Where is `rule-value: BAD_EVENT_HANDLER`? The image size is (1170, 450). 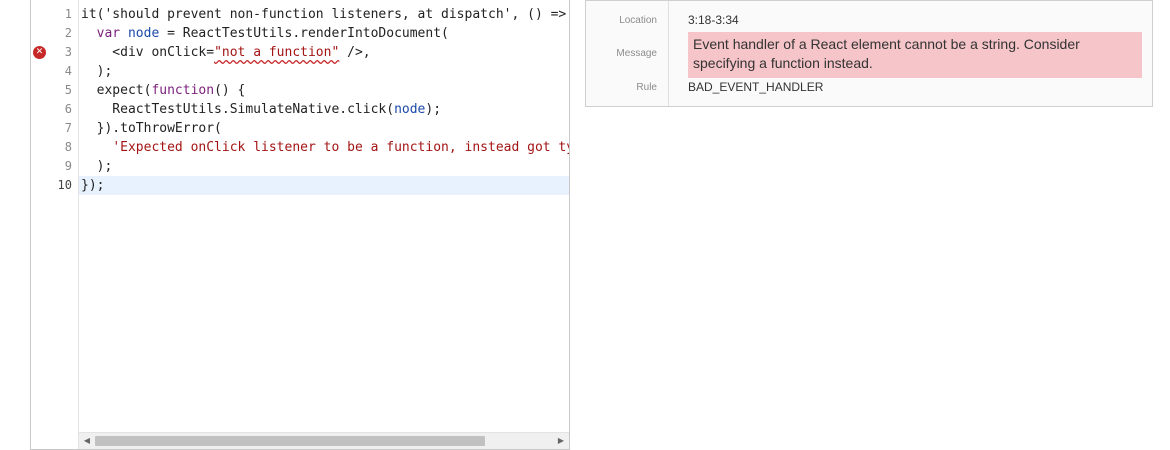
rule-value: BAD_EVENT_HANDLER is located at coordinates (756, 87).